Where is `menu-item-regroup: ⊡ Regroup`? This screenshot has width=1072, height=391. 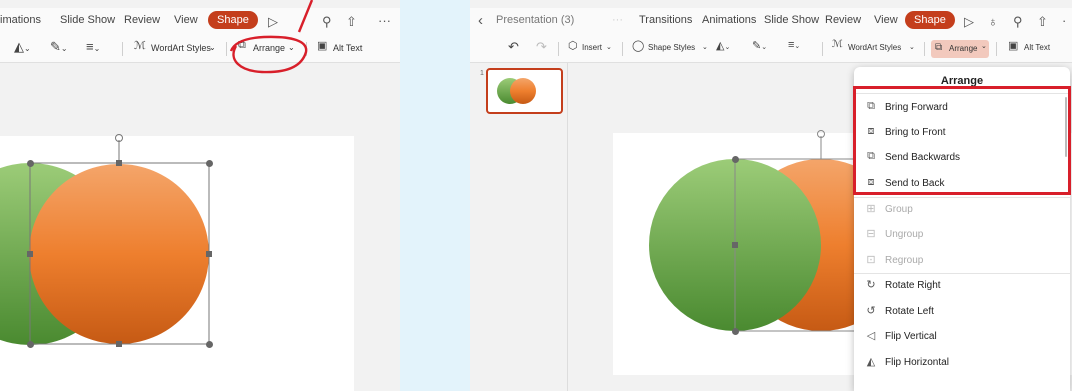 menu-item-regroup: ⊡ Regroup is located at coordinates (962, 260).